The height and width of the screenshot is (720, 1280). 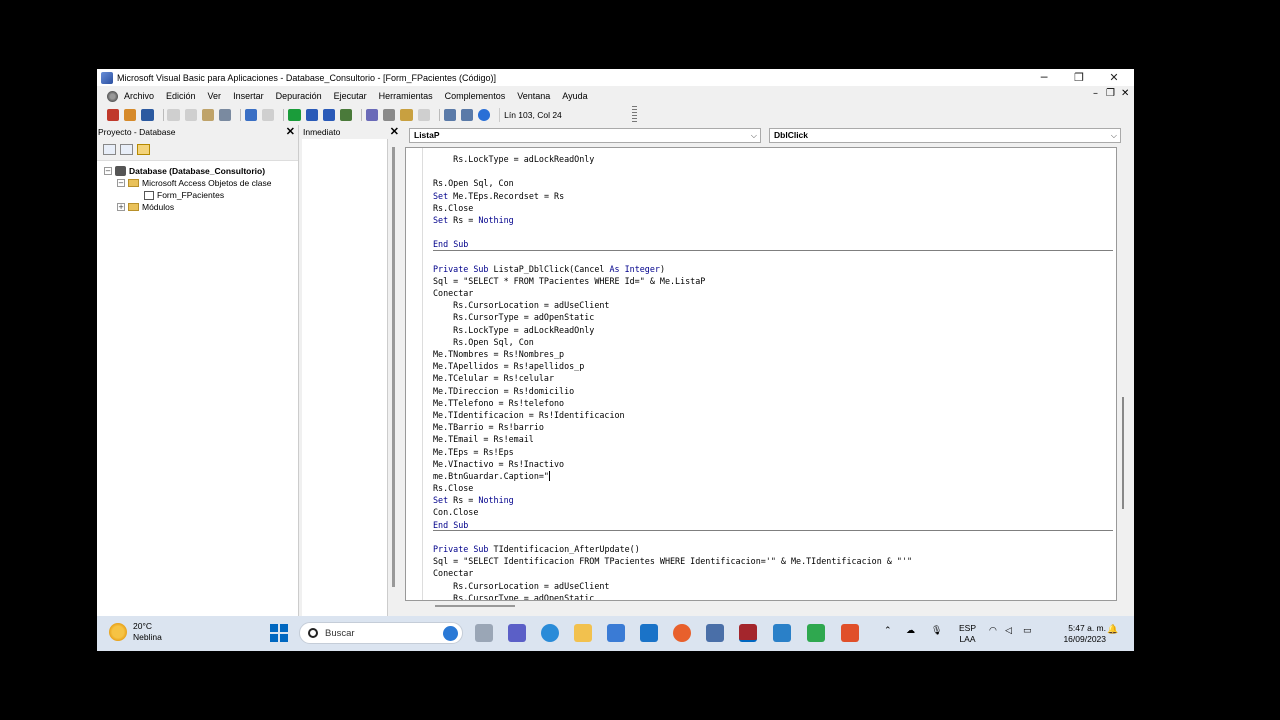 I want to click on code-line: Me.TNombres = Rs!Nombres_p, so click(x=773, y=354).